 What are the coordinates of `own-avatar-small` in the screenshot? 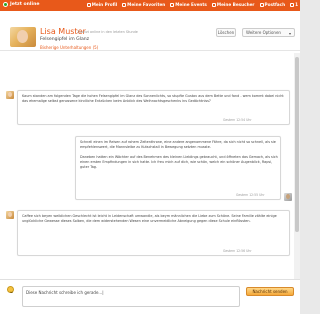 It's located at (288, 197).